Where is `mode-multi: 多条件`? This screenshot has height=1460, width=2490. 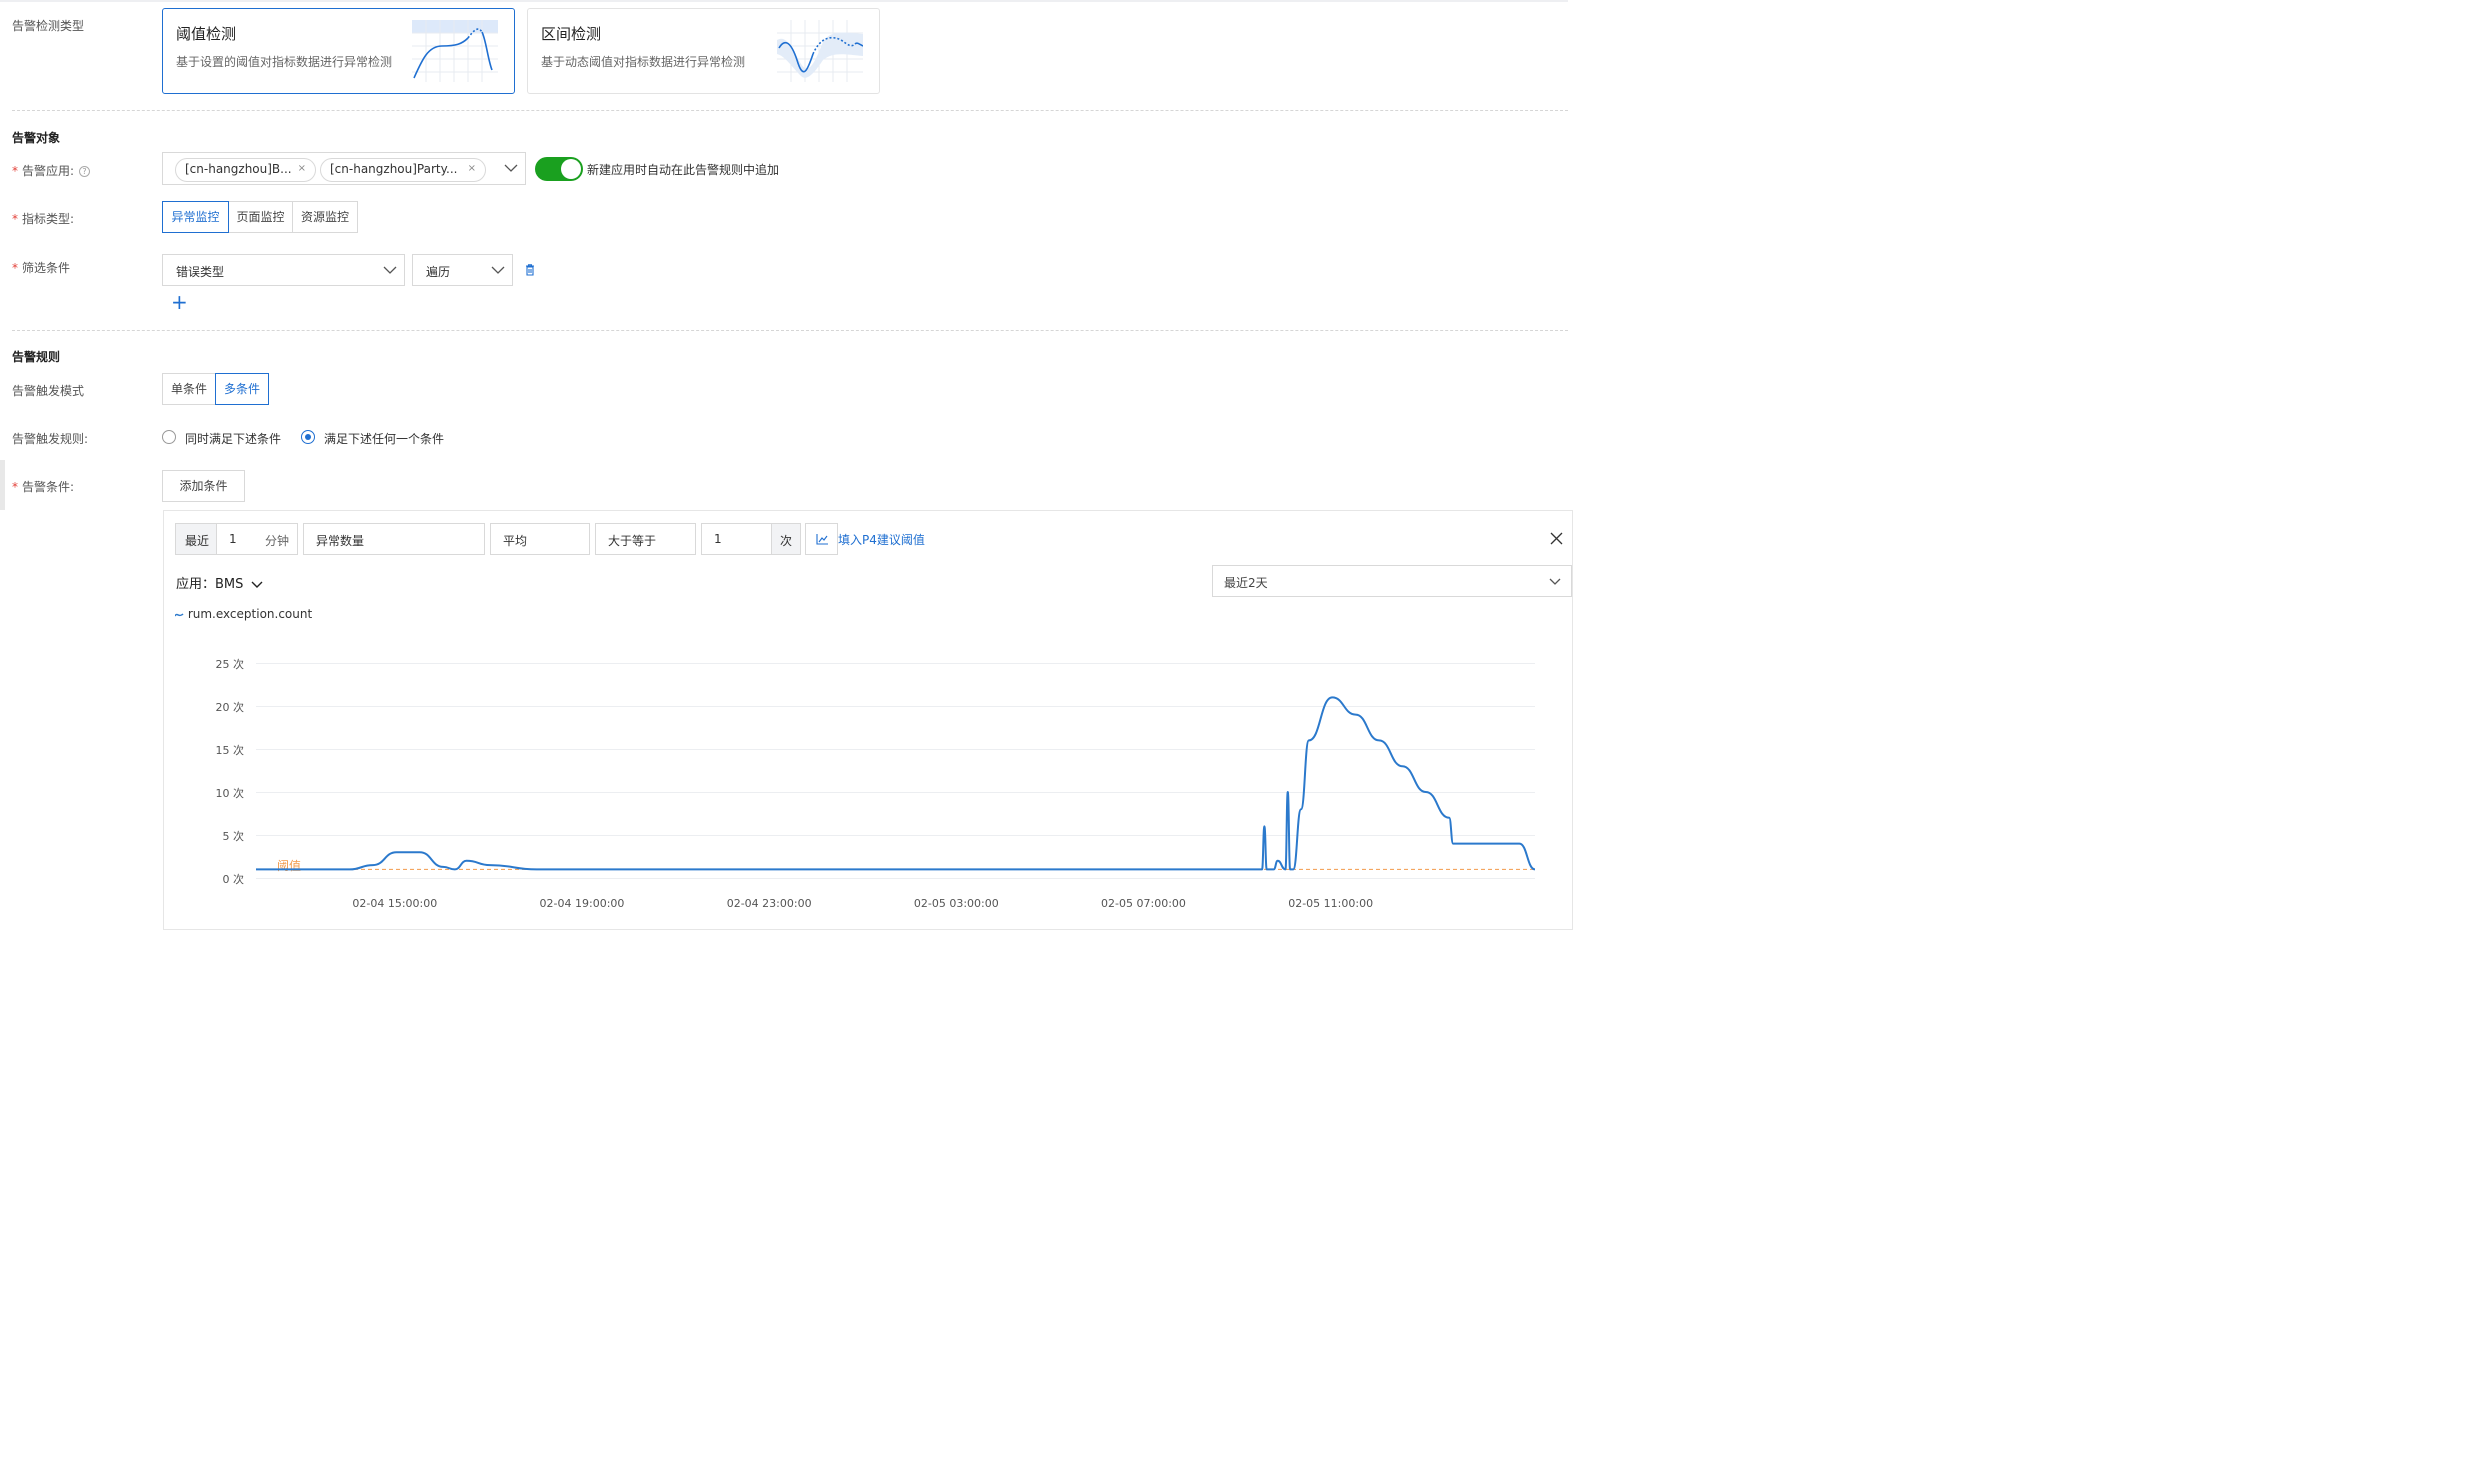
mode-multi: 多条件 is located at coordinates (242, 389).